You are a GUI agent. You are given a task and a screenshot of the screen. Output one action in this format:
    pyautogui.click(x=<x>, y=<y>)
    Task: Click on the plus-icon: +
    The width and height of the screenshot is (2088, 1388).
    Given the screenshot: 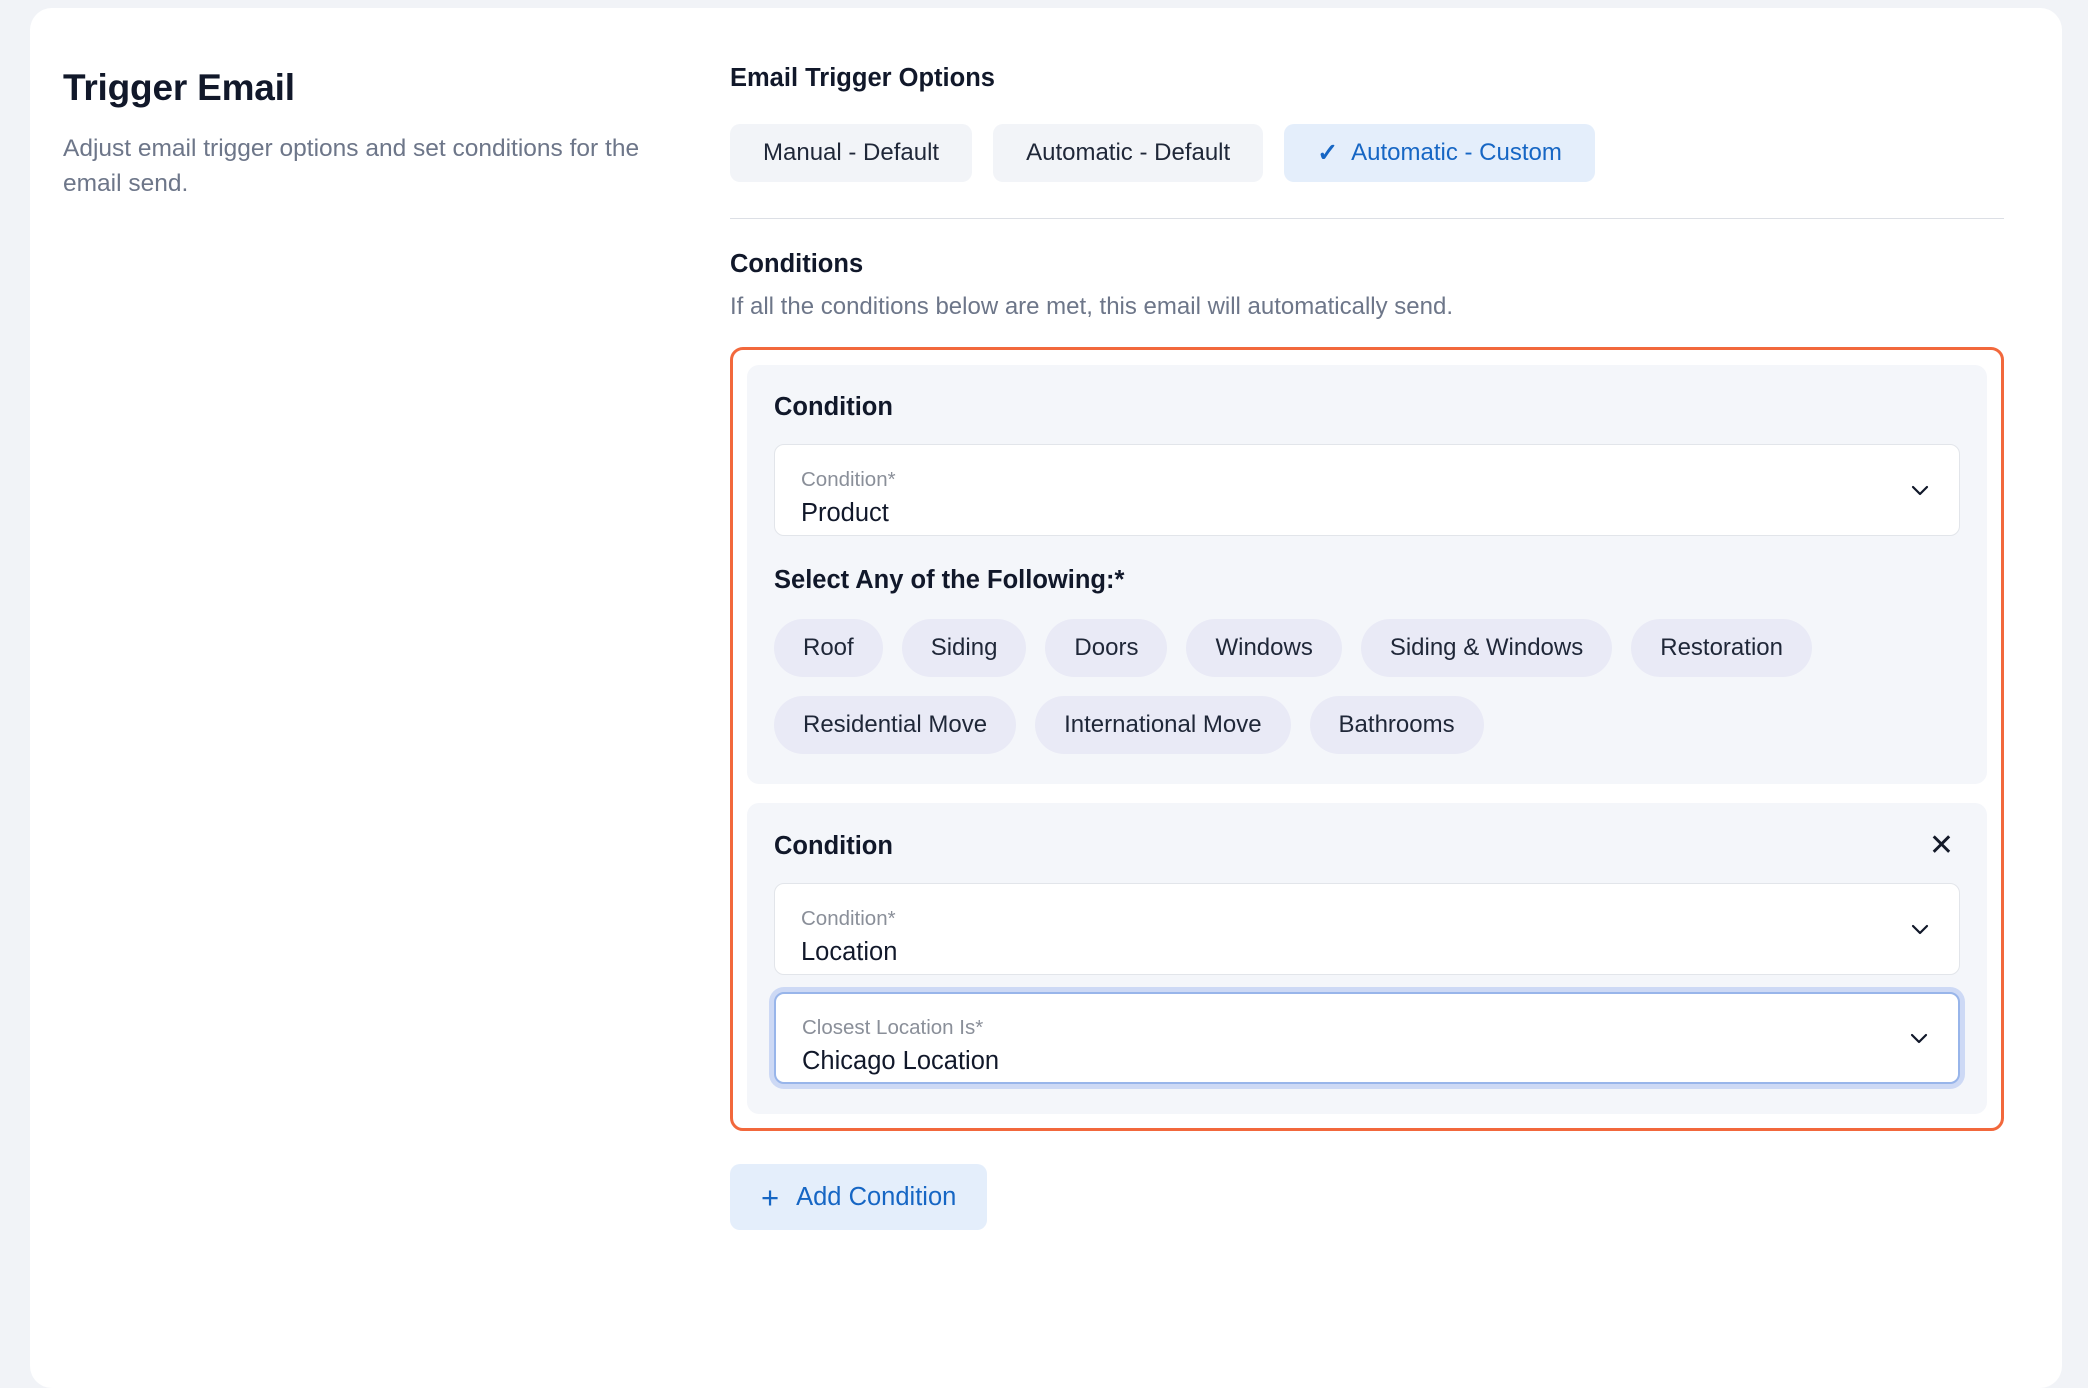 What is the action you would take?
    pyautogui.click(x=770, y=1197)
    